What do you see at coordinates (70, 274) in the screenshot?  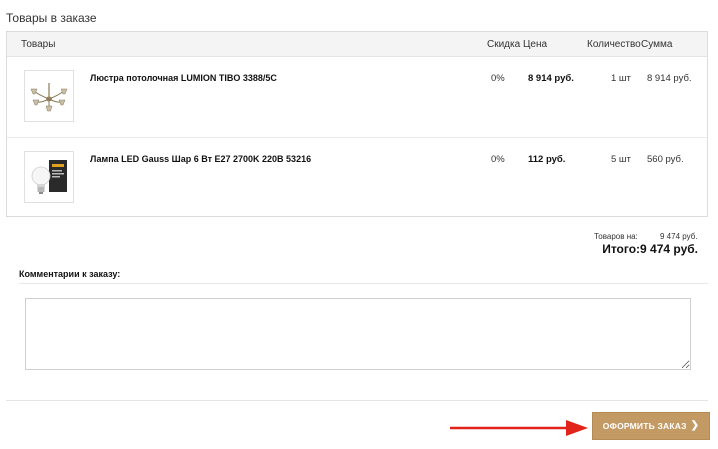 I see `comments-label: Комментарии к заказу:` at bounding box center [70, 274].